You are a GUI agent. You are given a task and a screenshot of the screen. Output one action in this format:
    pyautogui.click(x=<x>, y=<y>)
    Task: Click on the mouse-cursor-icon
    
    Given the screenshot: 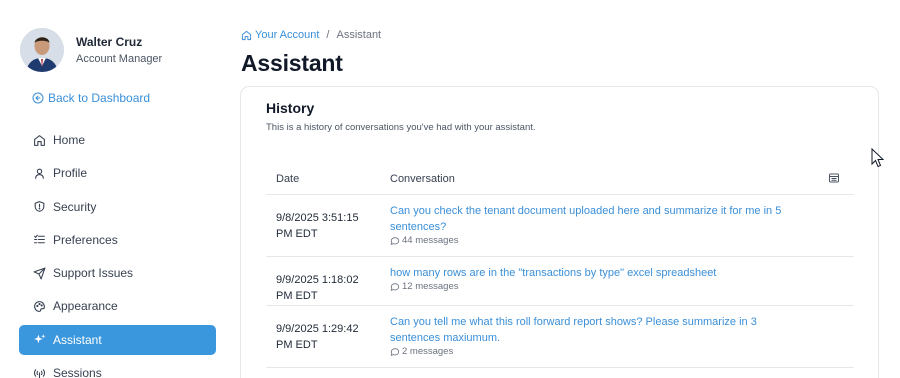 What is the action you would take?
    pyautogui.click(x=878, y=160)
    